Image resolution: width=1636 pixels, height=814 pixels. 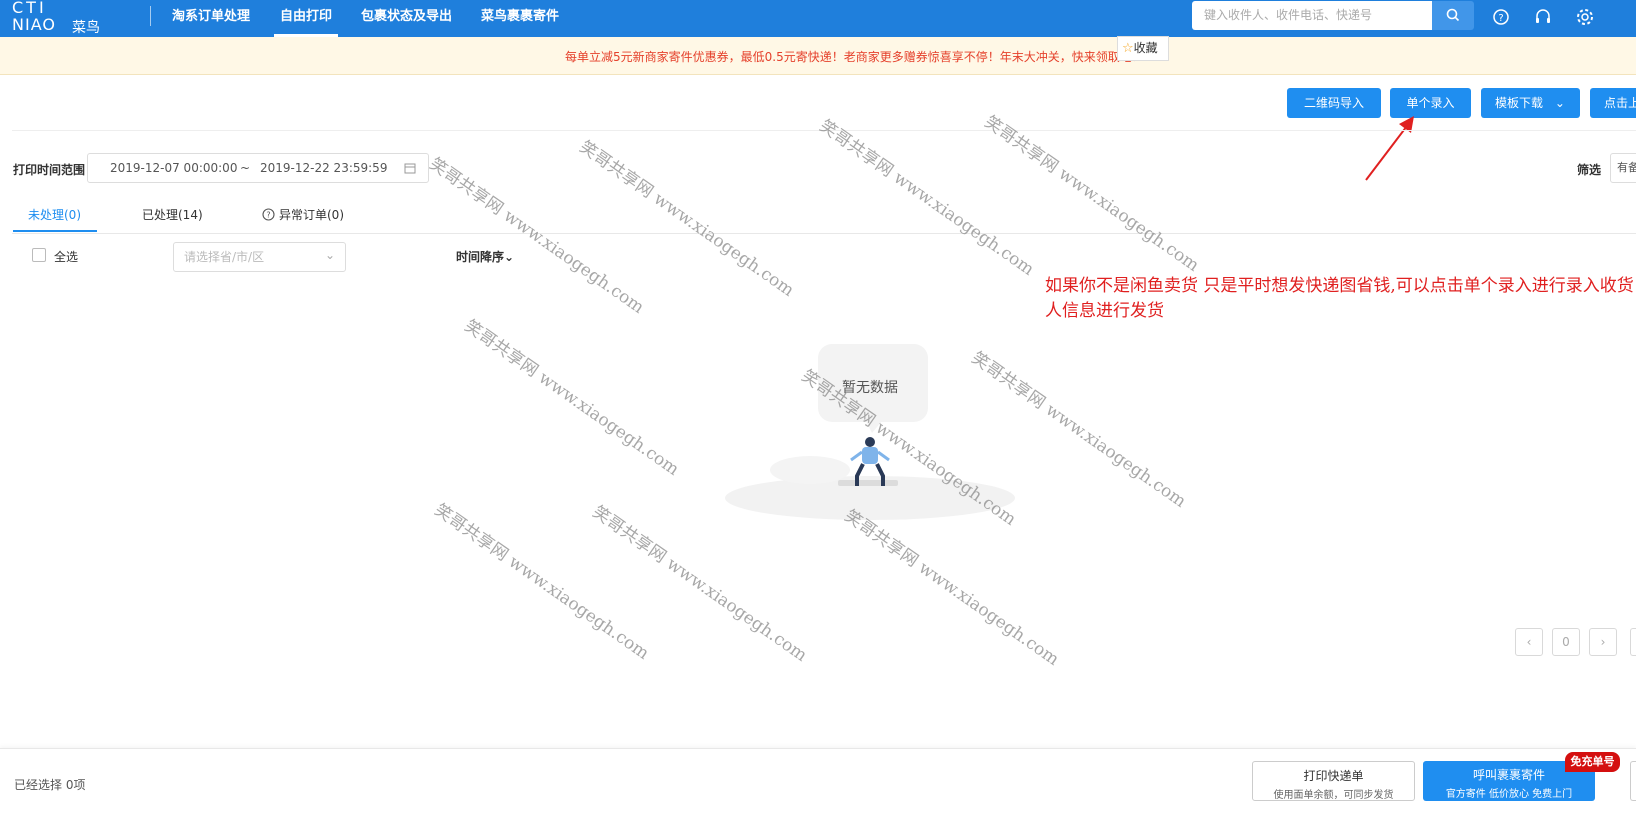 I want to click on headset-icon, so click(x=1543, y=17).